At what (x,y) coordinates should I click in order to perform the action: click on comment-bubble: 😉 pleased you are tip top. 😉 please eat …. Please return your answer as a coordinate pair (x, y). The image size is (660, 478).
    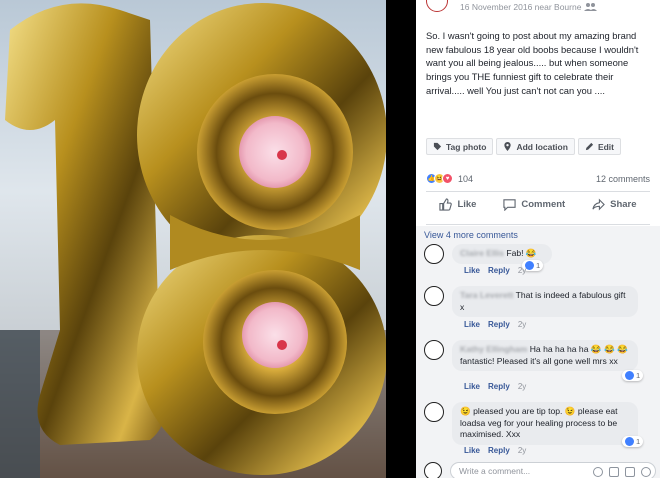
    Looking at the image, I should click on (545, 423).